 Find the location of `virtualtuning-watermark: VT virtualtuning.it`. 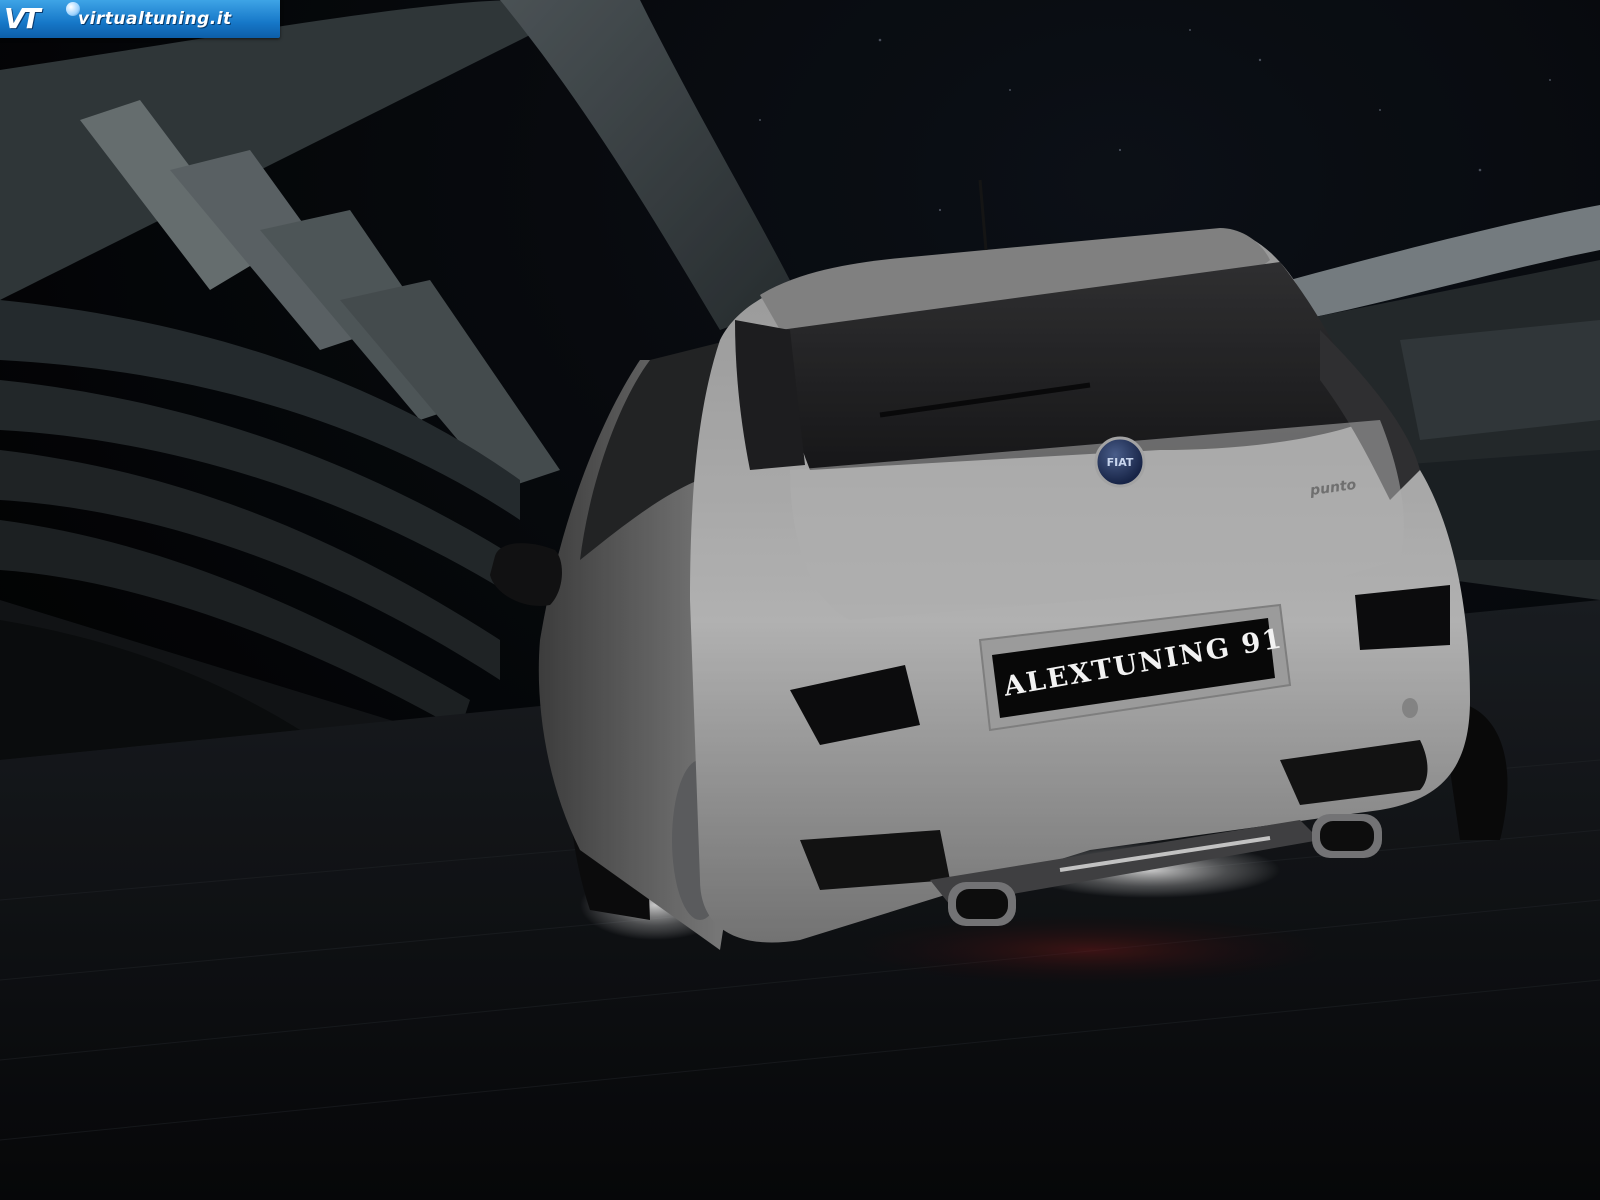

virtualtuning-watermark: VT virtualtuning.it is located at coordinates (140, 19).